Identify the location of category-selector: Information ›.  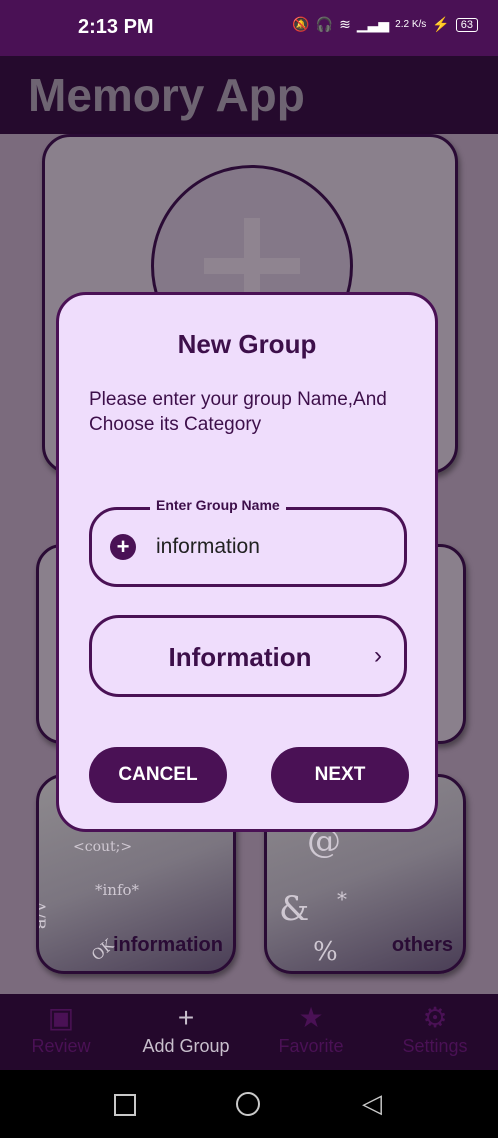
(248, 656).